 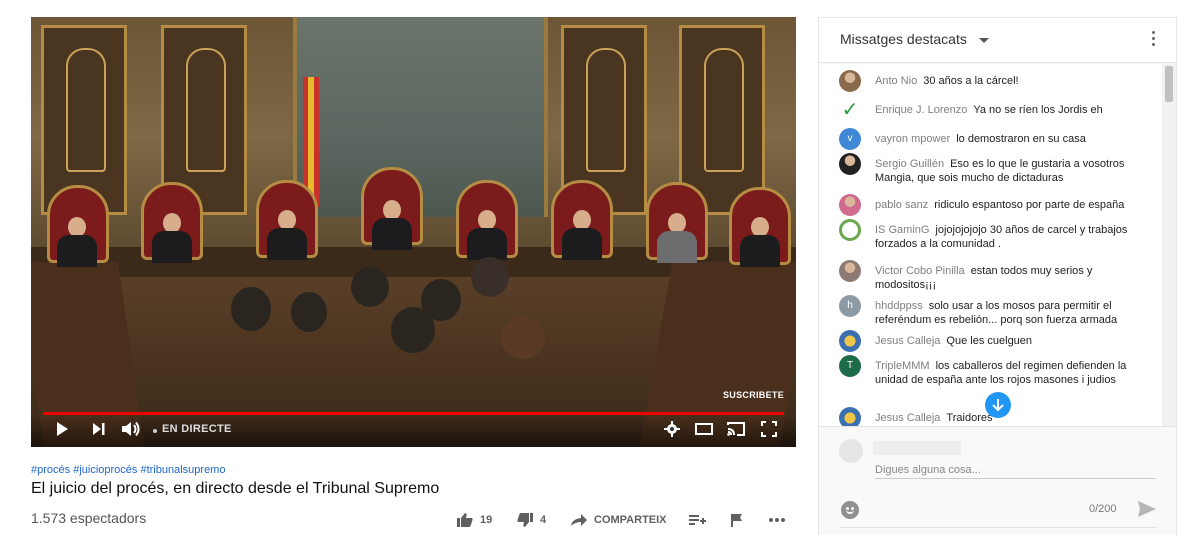 What do you see at coordinates (182, 470) in the screenshot?
I see `hashtag-link: #tribunalsupremo` at bounding box center [182, 470].